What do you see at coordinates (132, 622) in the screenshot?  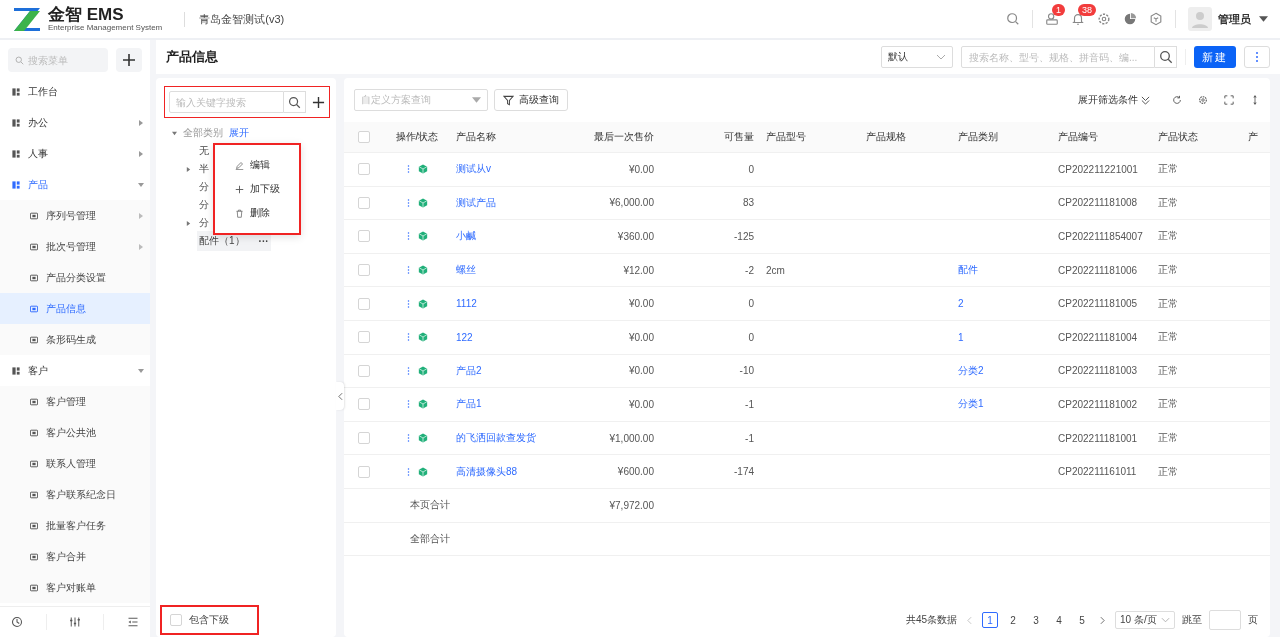 I see `collapse-menu-icon` at bounding box center [132, 622].